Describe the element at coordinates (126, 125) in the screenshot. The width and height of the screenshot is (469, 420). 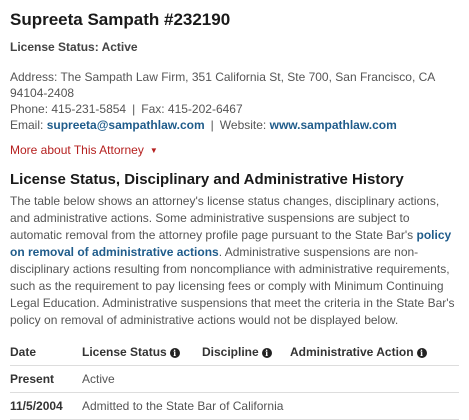
I see `email-link: supreeta@sampathlaw.com` at that location.